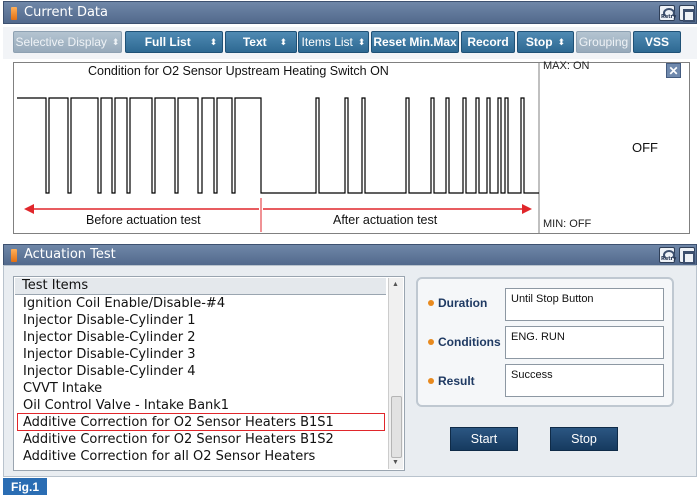  What do you see at coordinates (66, 12) in the screenshot?
I see `current-data-title: Current Data` at bounding box center [66, 12].